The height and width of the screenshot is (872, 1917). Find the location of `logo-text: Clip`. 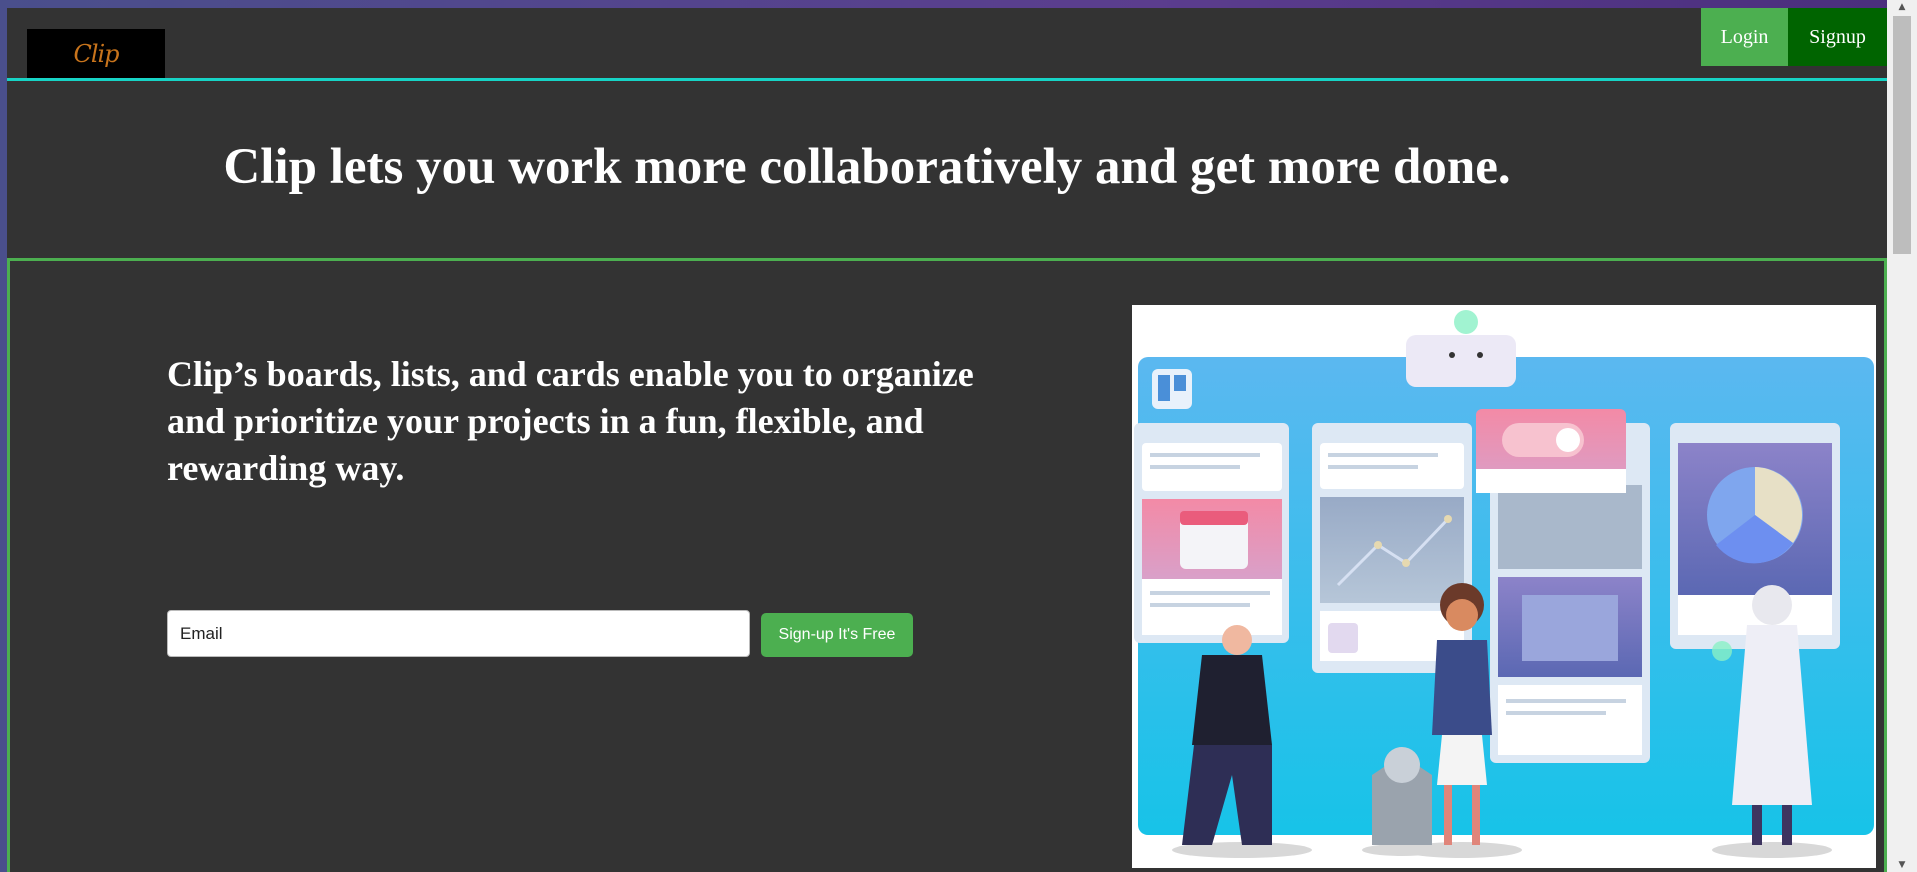

logo-text: Clip is located at coordinates (96, 53).